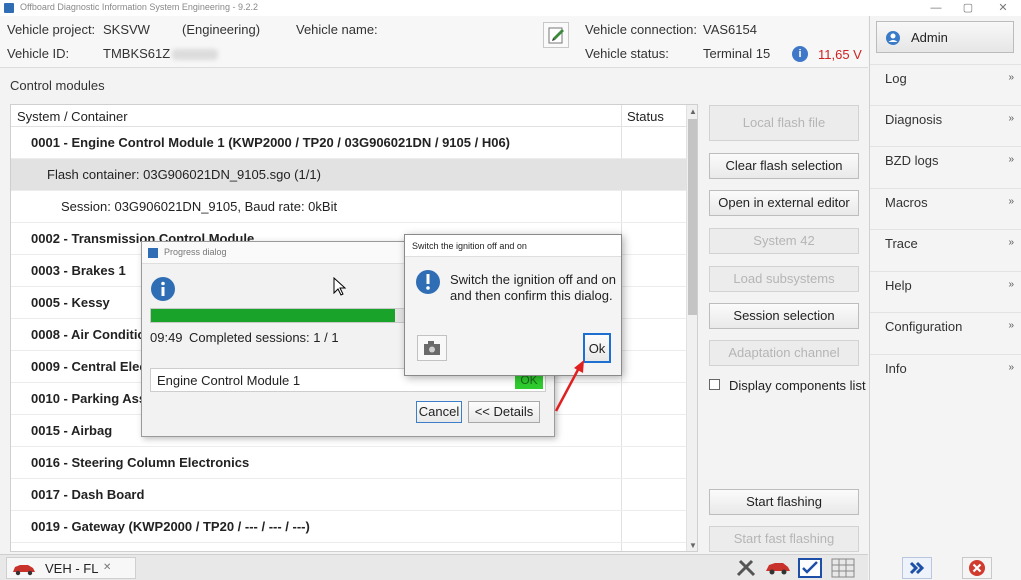 The image size is (1021, 580). What do you see at coordinates (945, 84) in the screenshot?
I see `sidebar-item-log: Log »` at bounding box center [945, 84].